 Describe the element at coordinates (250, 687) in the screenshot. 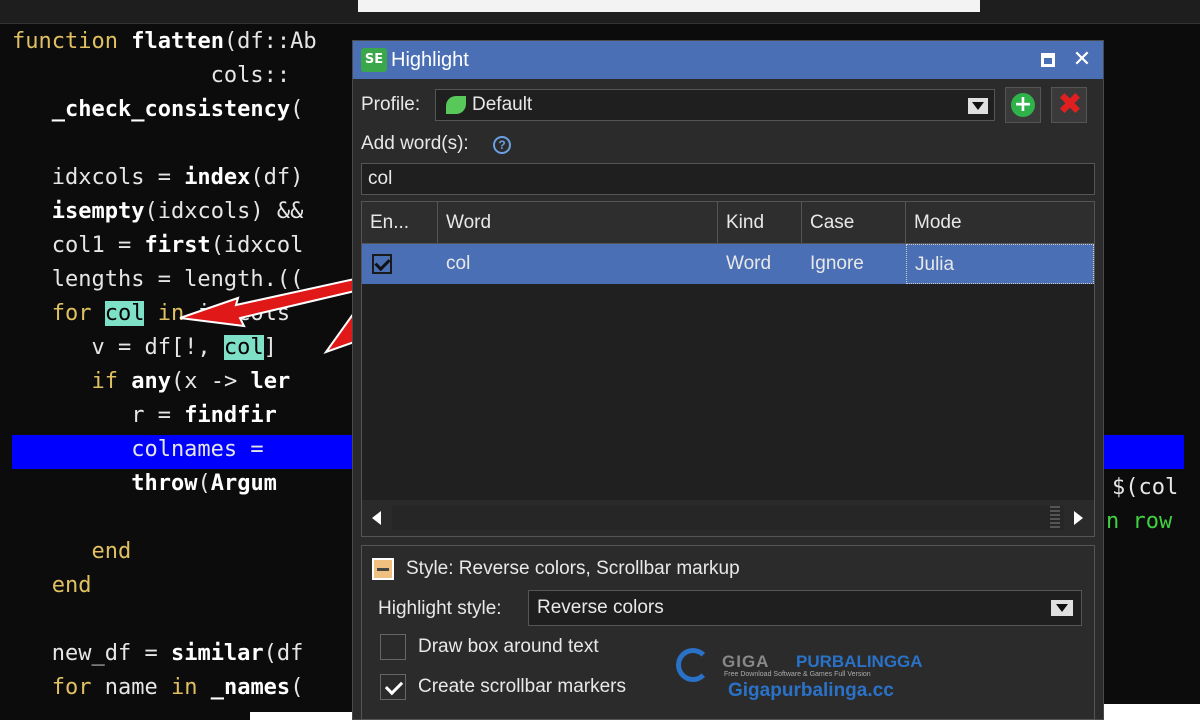

I see `code-token: _names` at that location.